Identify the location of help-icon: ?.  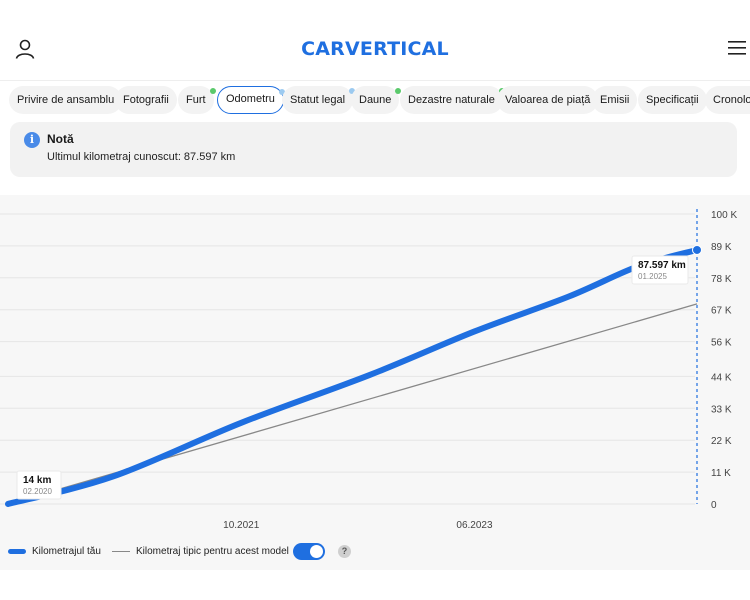
(344, 551).